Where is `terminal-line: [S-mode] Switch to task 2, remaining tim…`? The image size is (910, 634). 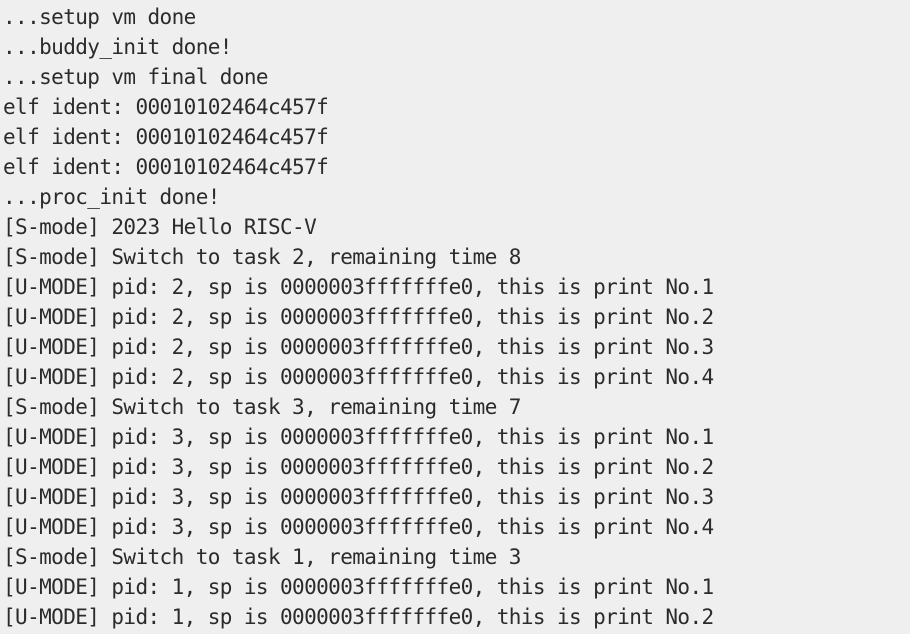 terminal-line: [S-mode] Switch to task 2, remaining tim… is located at coordinates (262, 257).